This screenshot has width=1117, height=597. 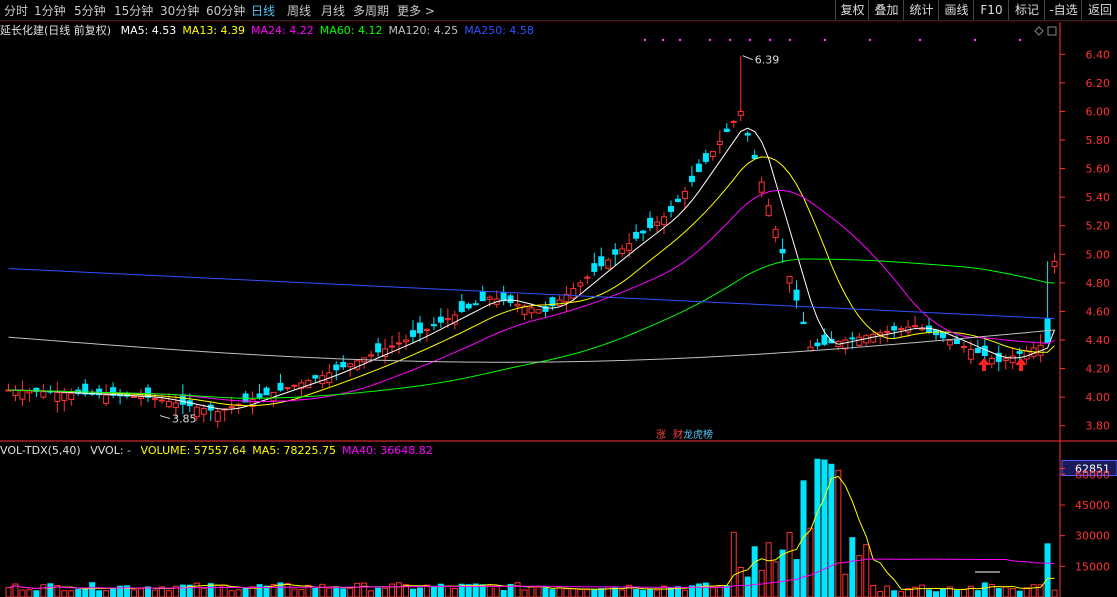 What do you see at coordinates (1098, 283) in the screenshot?
I see `price-tick-label-8: 4.80` at bounding box center [1098, 283].